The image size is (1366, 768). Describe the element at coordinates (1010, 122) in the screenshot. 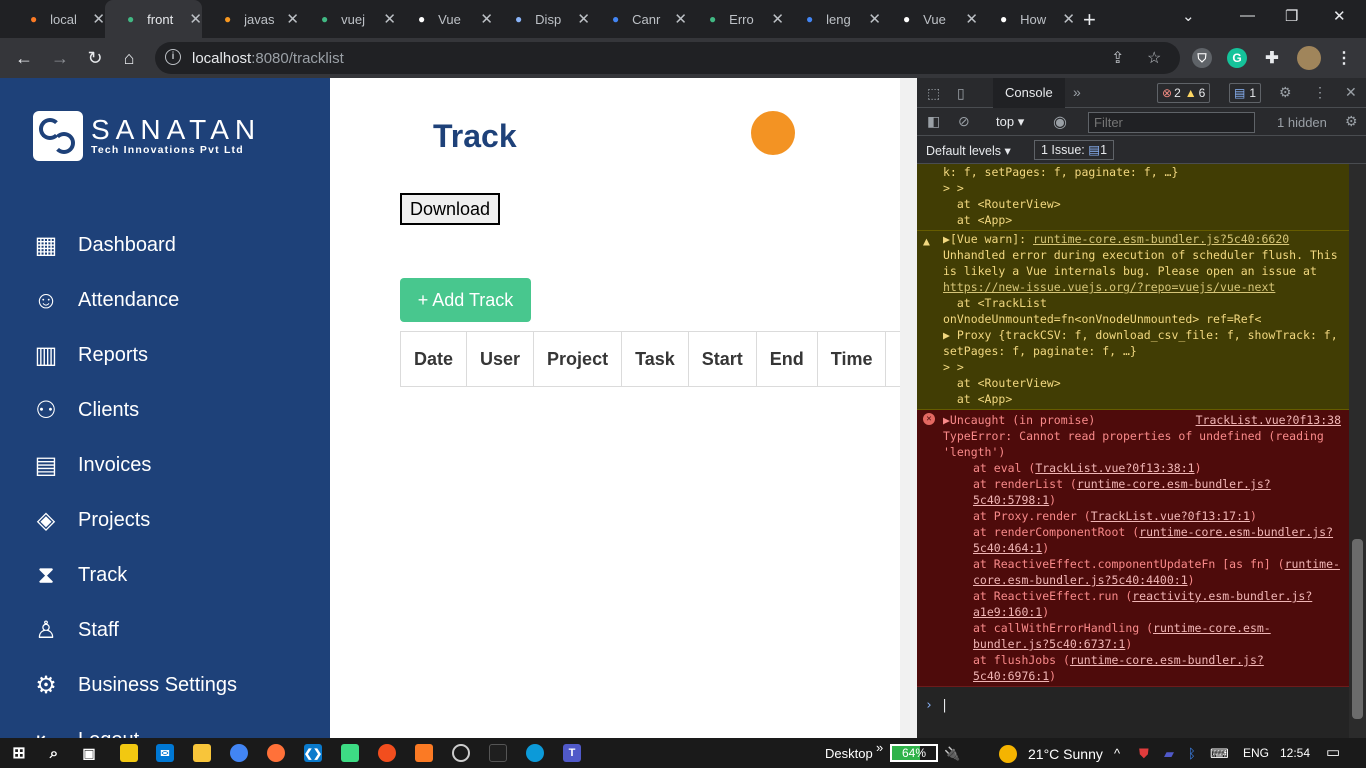

I see `context-selector: top ▾` at that location.